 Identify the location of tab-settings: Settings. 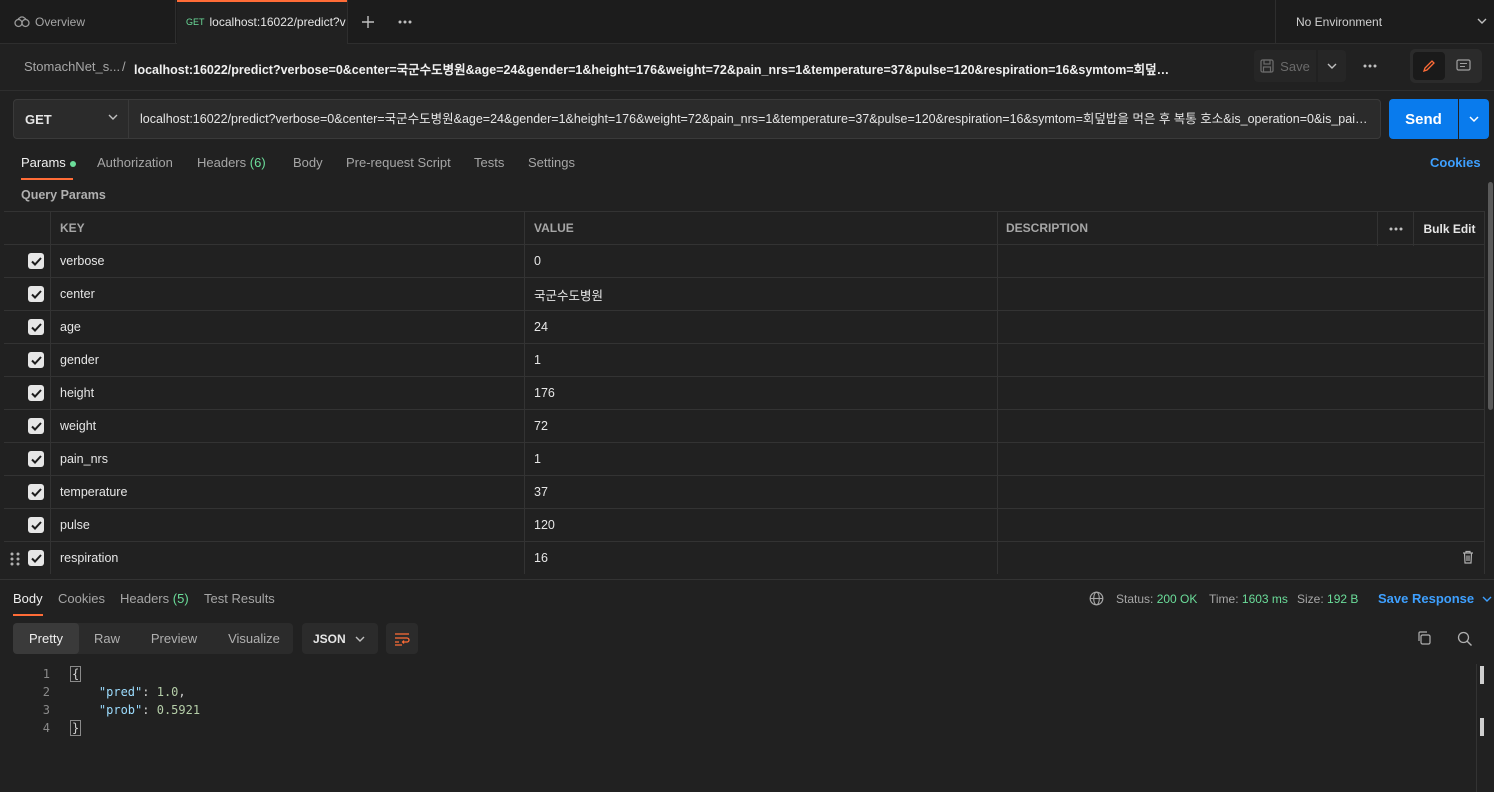
(551, 162).